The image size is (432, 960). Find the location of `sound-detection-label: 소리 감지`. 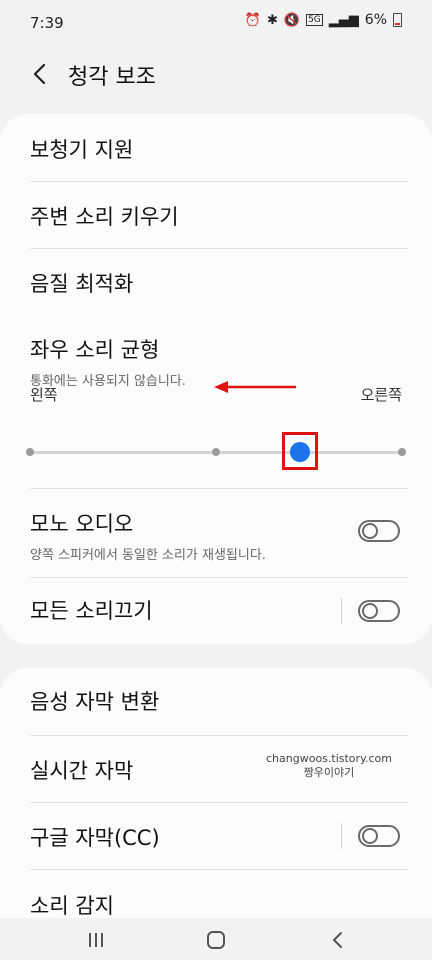

sound-detection-label: 소리 감지 is located at coordinates (72, 906).